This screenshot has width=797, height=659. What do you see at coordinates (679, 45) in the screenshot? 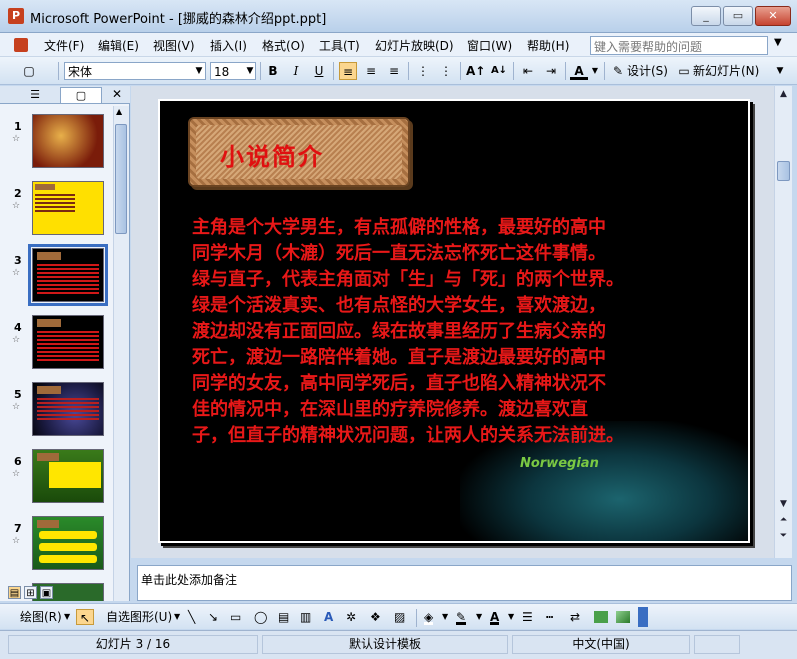
I see `help-search-input: 键入需要帮助的问题` at bounding box center [679, 45].